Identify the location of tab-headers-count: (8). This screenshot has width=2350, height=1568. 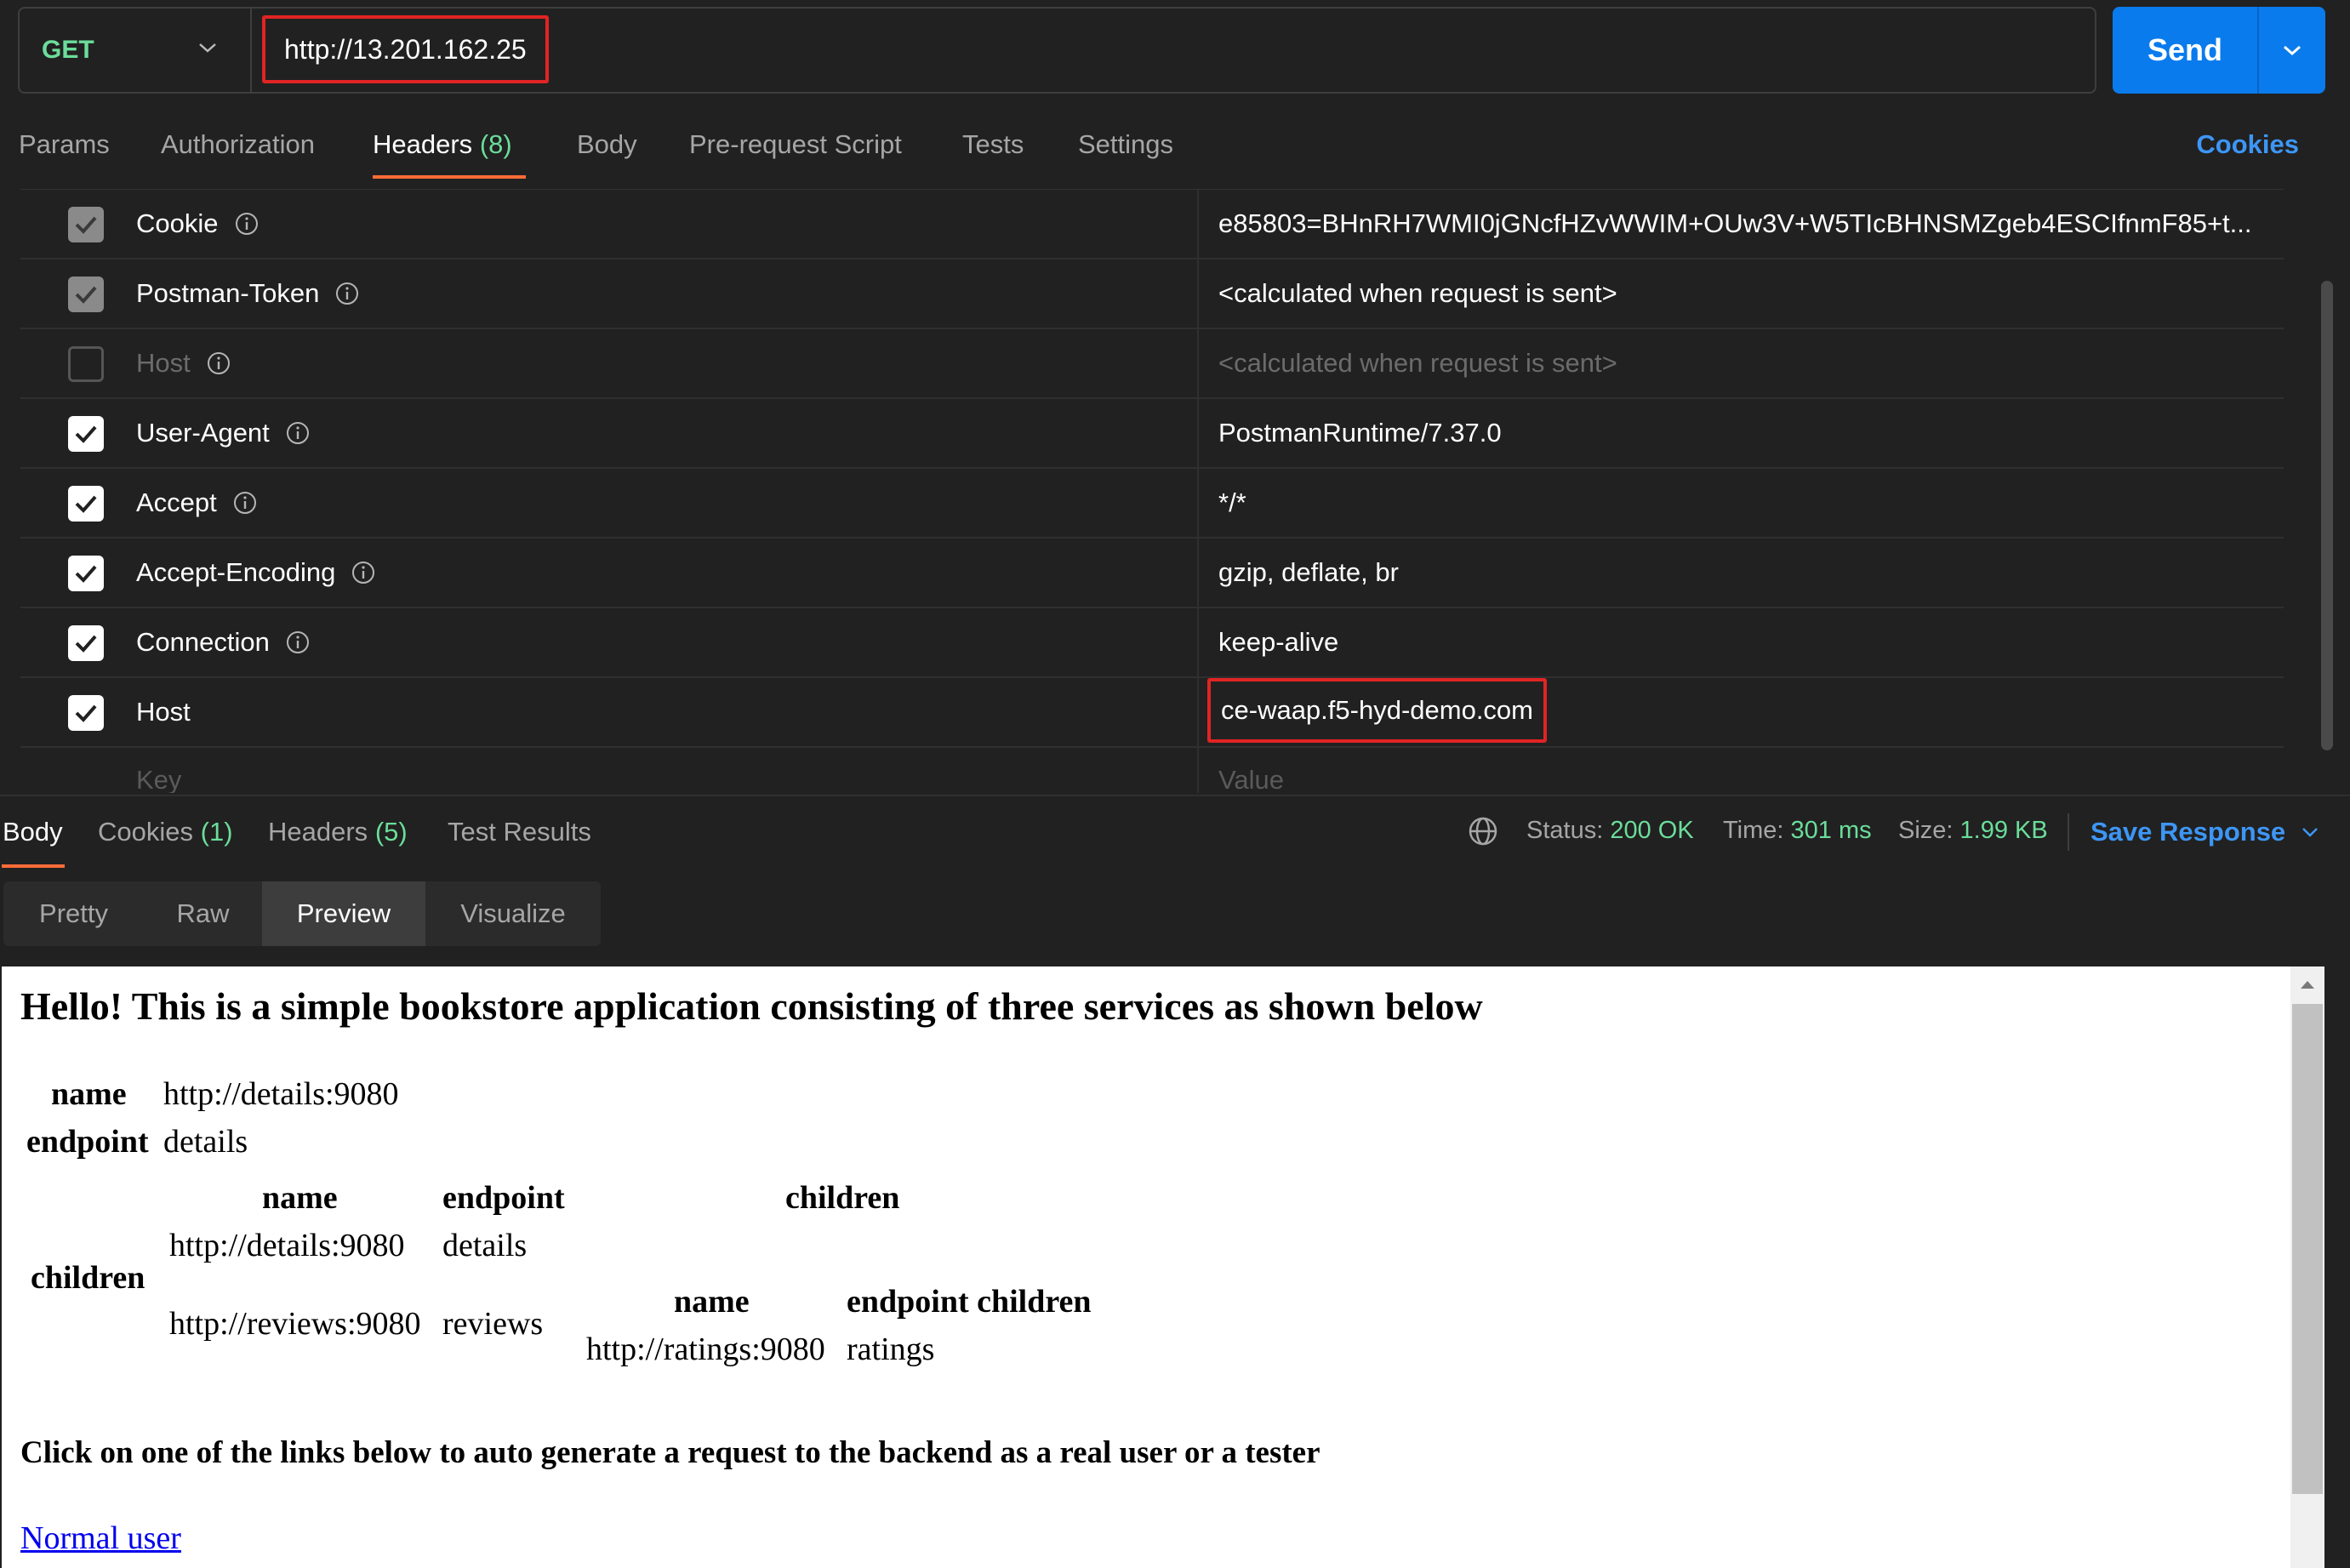
(495, 144).